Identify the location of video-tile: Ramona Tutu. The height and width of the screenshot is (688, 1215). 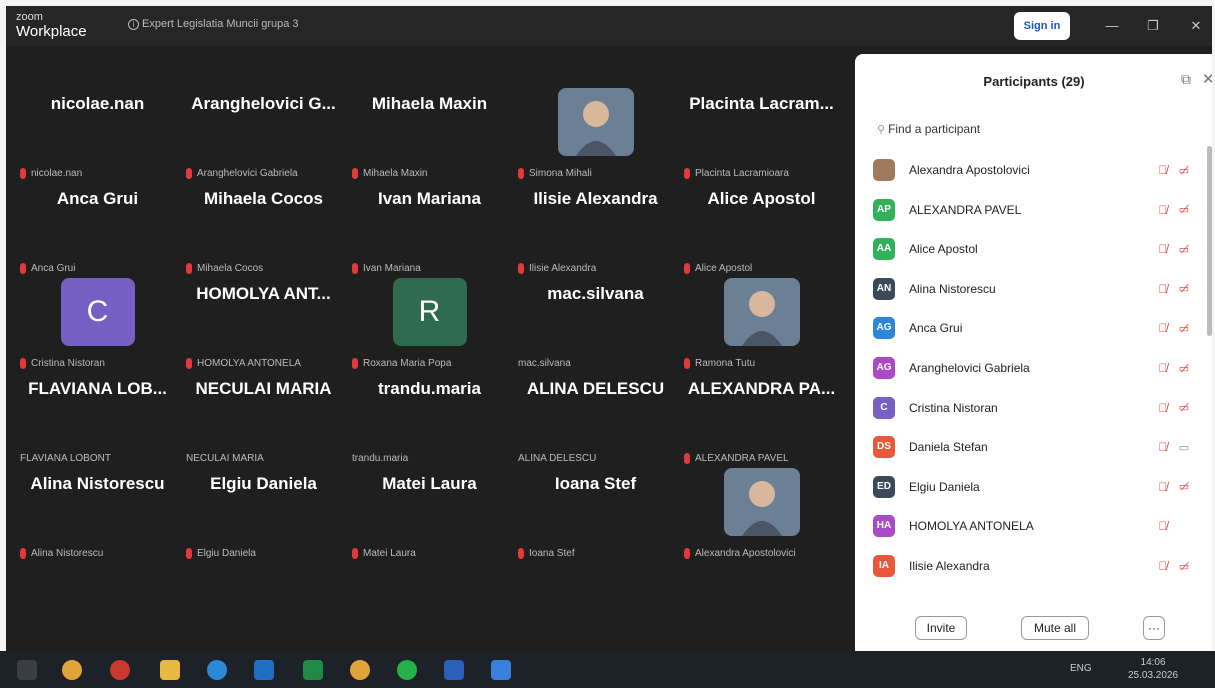
(761, 323).